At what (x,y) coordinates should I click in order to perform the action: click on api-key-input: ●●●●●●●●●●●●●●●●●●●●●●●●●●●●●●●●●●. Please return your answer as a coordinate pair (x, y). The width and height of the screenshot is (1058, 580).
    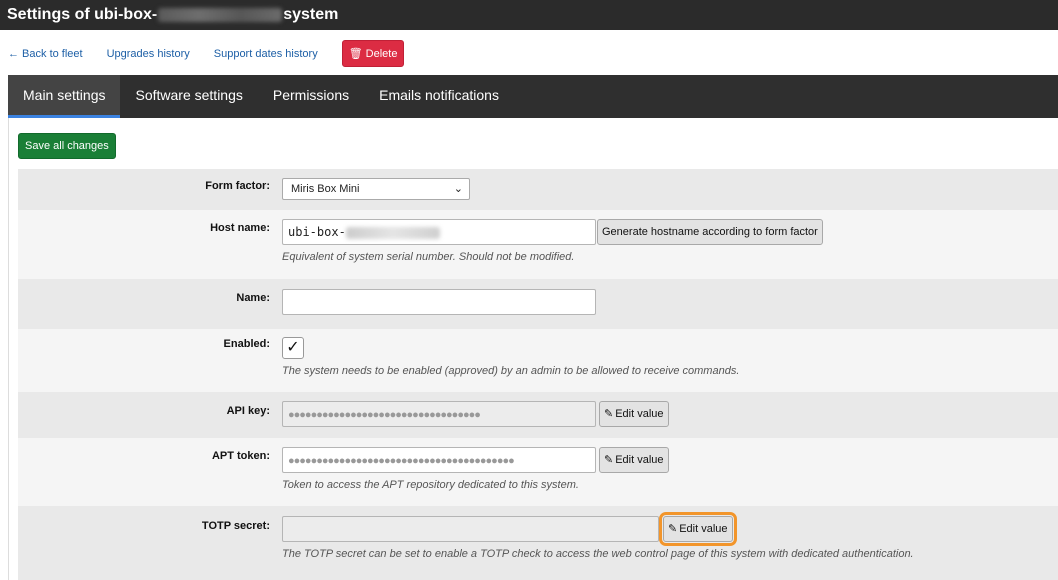
    Looking at the image, I should click on (439, 414).